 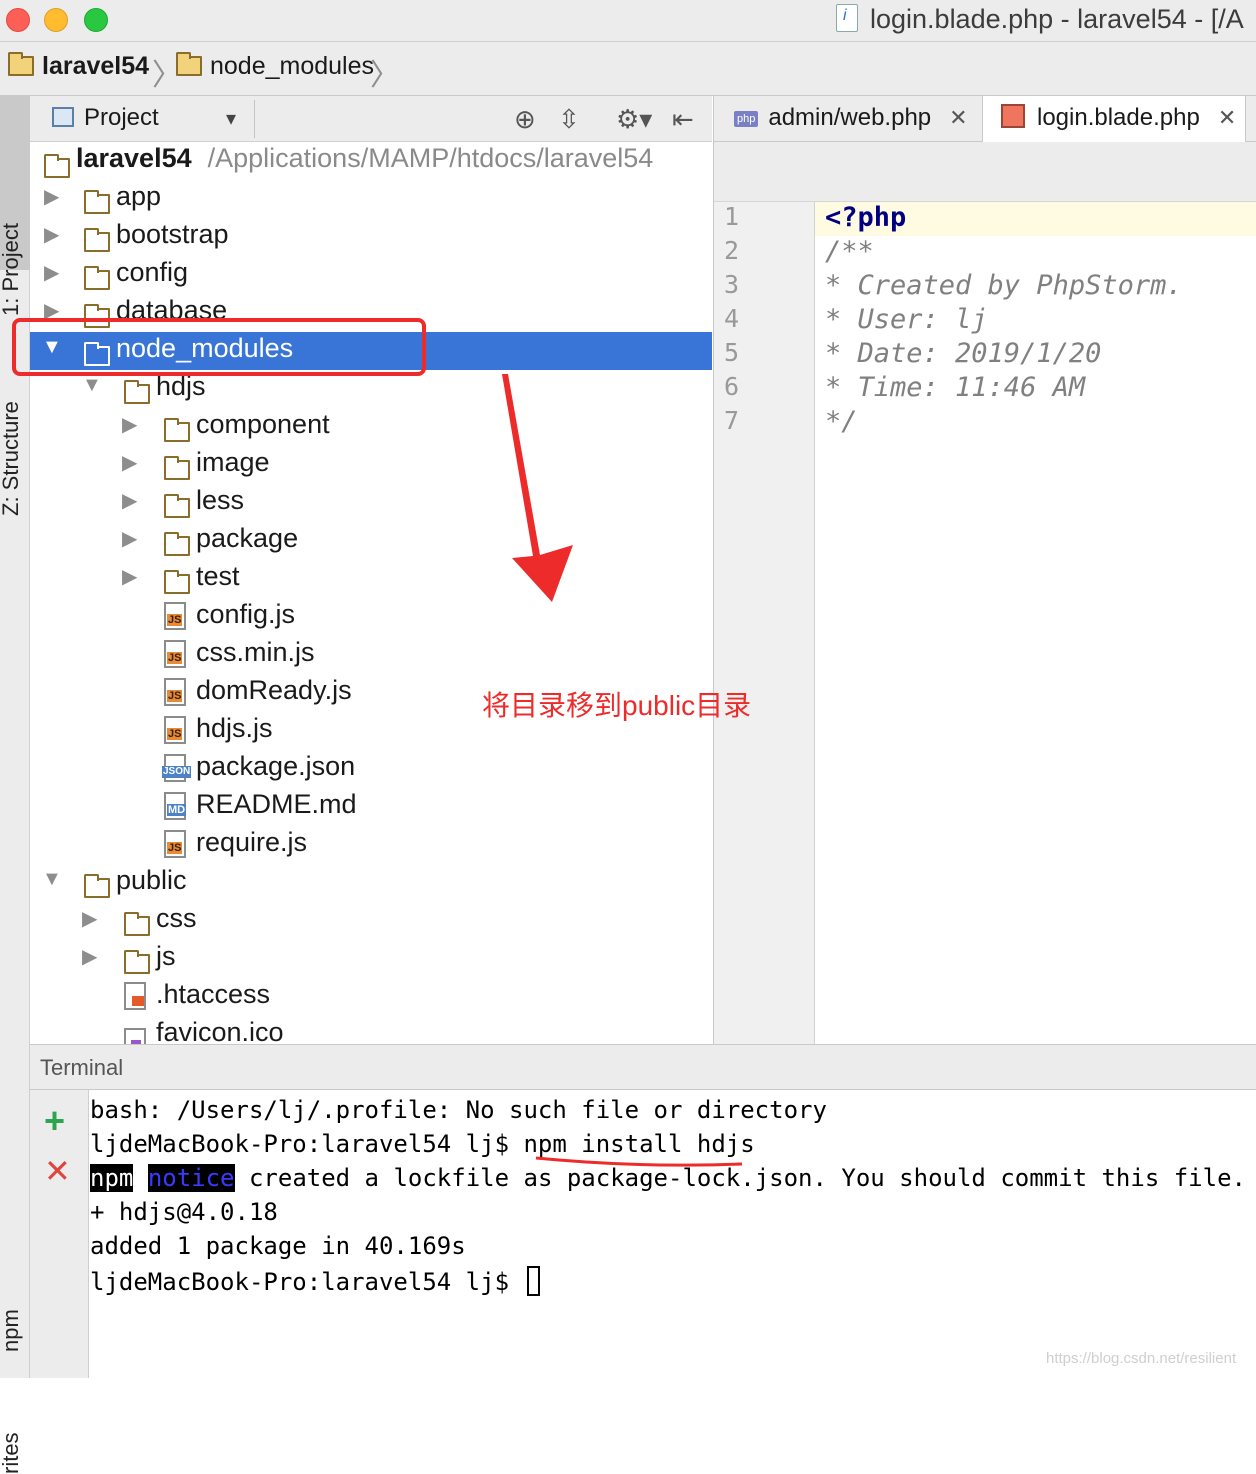 What do you see at coordinates (639, 1161) in the screenshot?
I see `underline-mark` at bounding box center [639, 1161].